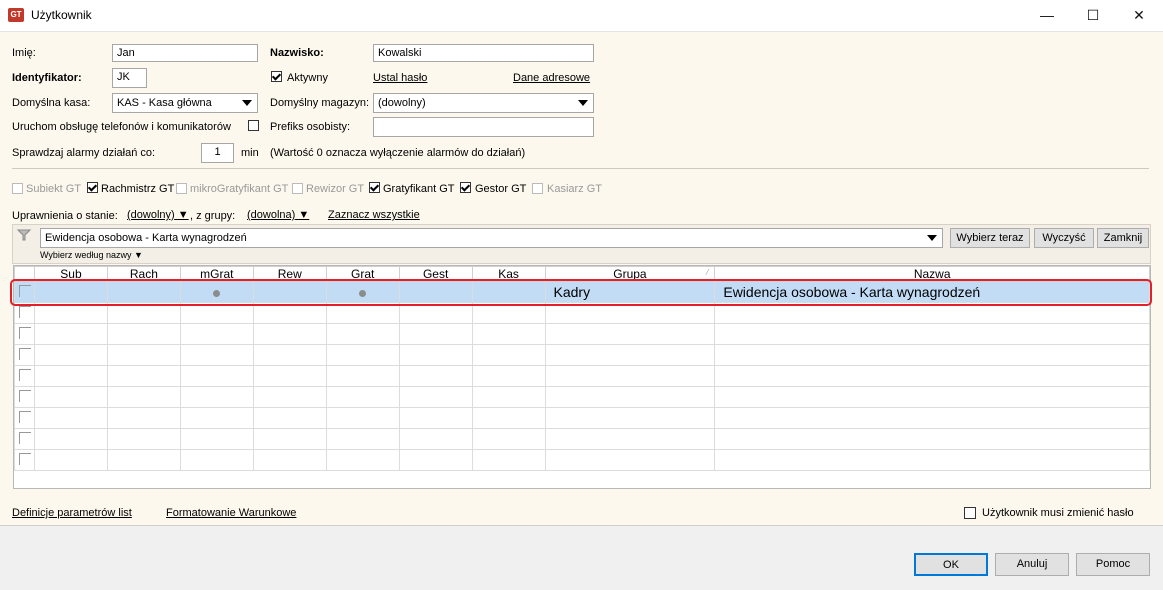  Describe the element at coordinates (276, 76) in the screenshot. I see `aktywny-checkbox` at that location.